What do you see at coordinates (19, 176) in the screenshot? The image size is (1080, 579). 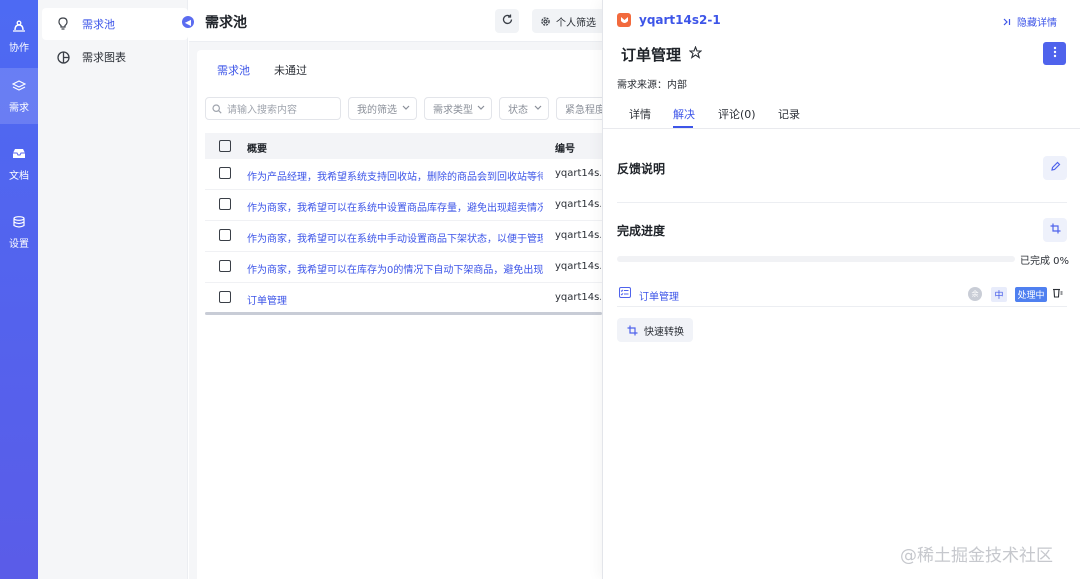 I see `rail-item-label: 文档` at bounding box center [19, 176].